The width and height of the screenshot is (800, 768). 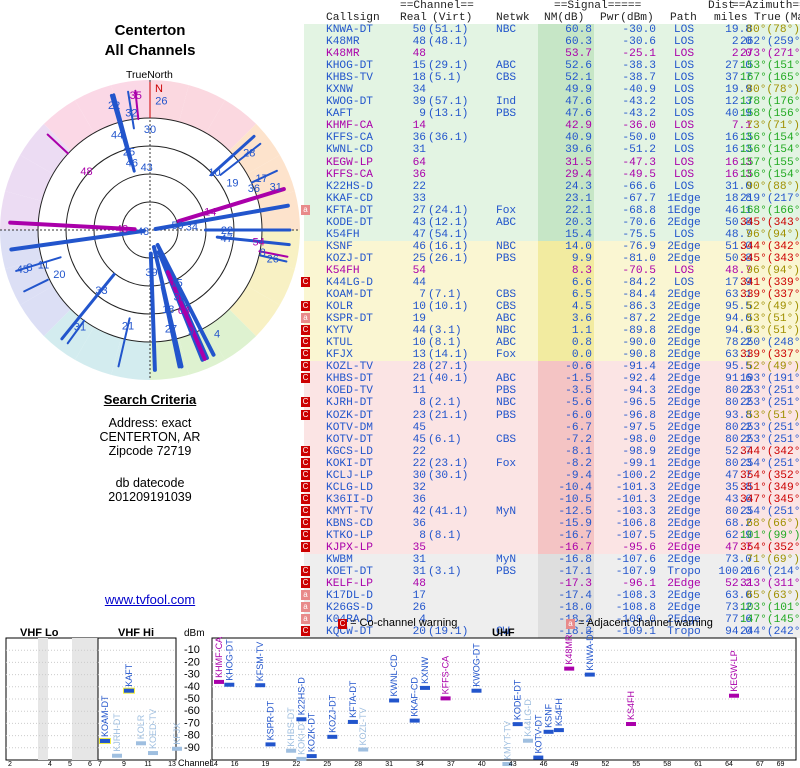 What do you see at coordinates (639, 451) in the screenshot?
I see `cell-pwr: -98.9` at bounding box center [639, 451].